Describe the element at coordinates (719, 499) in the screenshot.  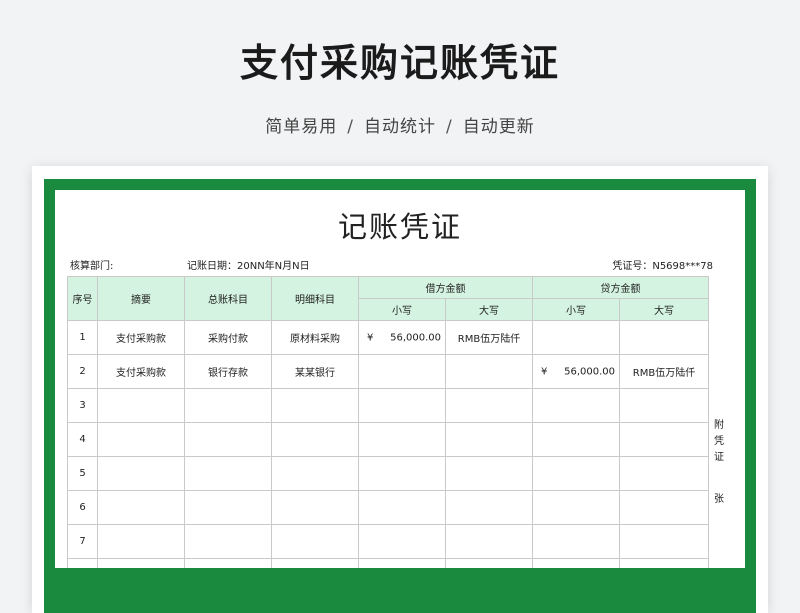
I see `attachment-char: 张` at that location.